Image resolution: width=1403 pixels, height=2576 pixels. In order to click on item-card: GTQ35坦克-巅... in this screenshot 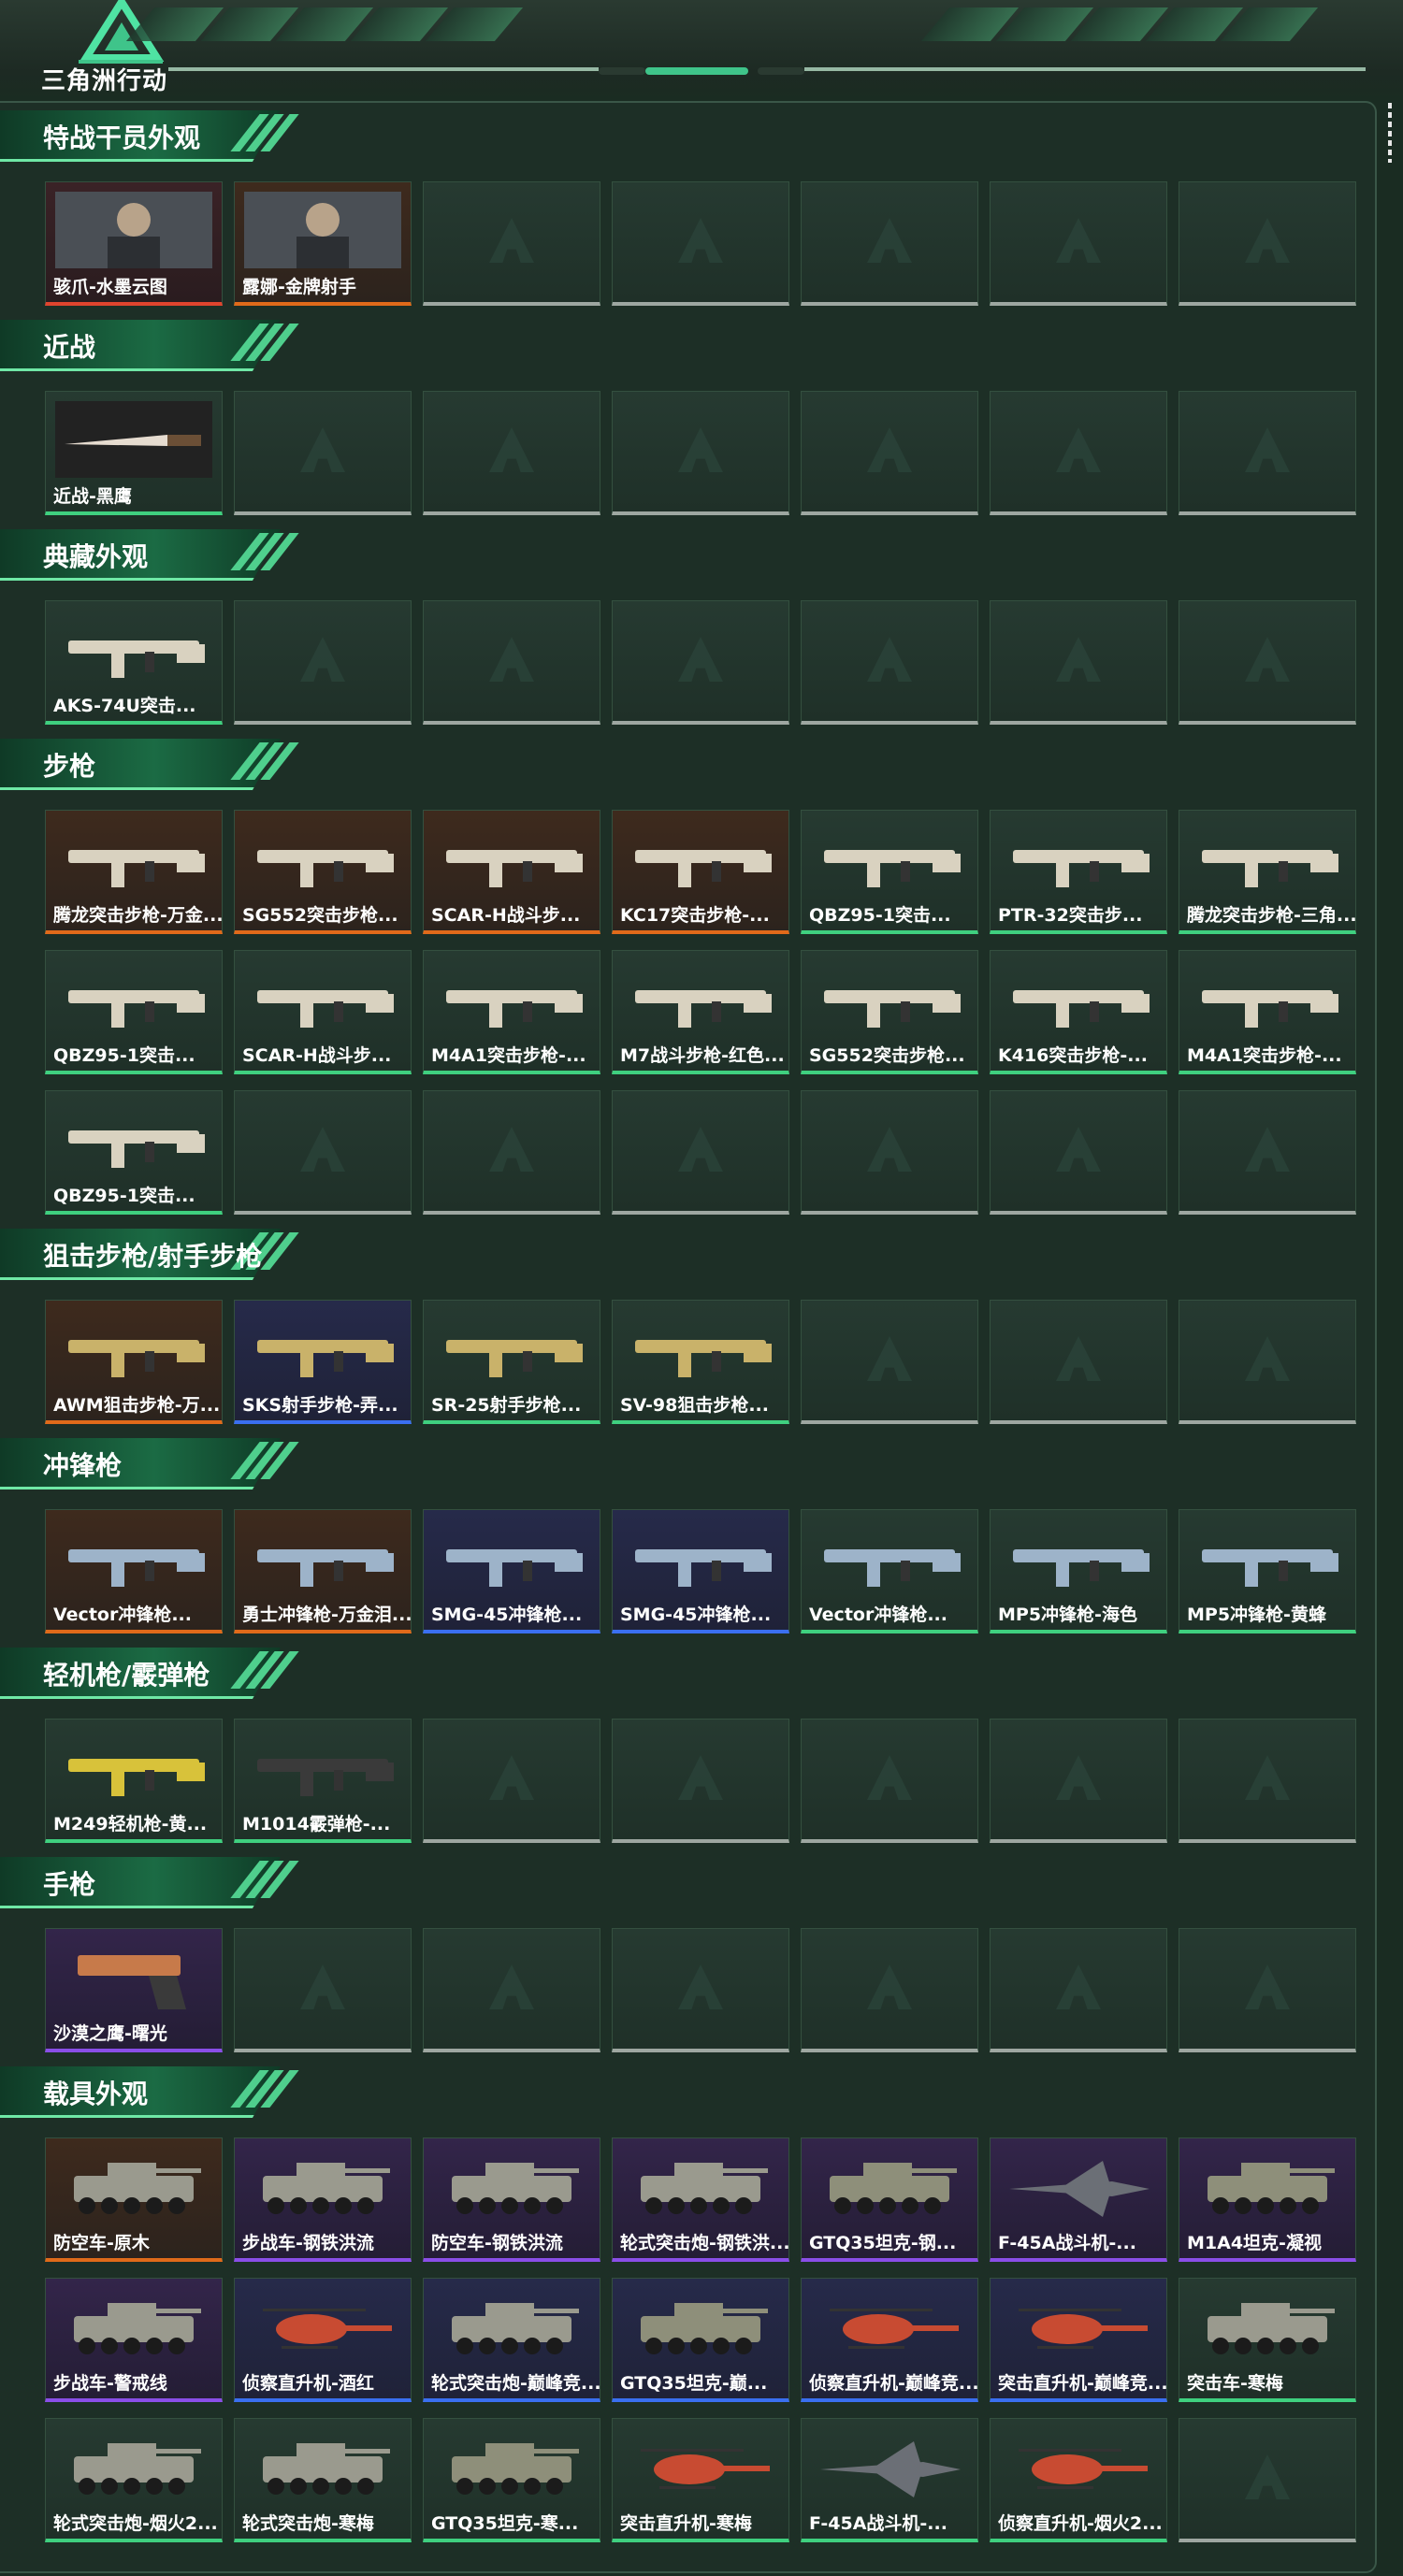, I will do `click(700, 2340)`.